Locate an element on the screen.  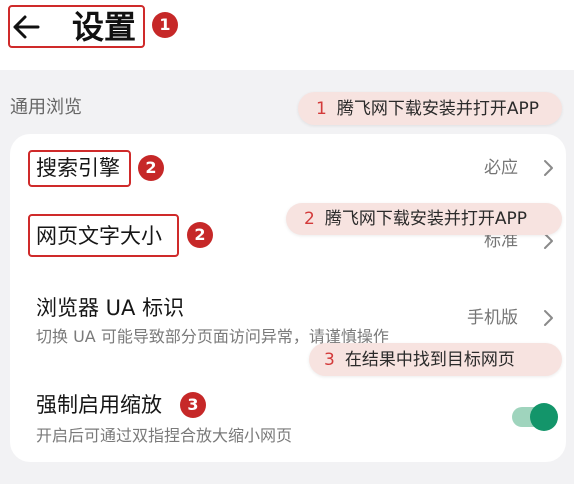
toggle-knob is located at coordinates (544, 417).